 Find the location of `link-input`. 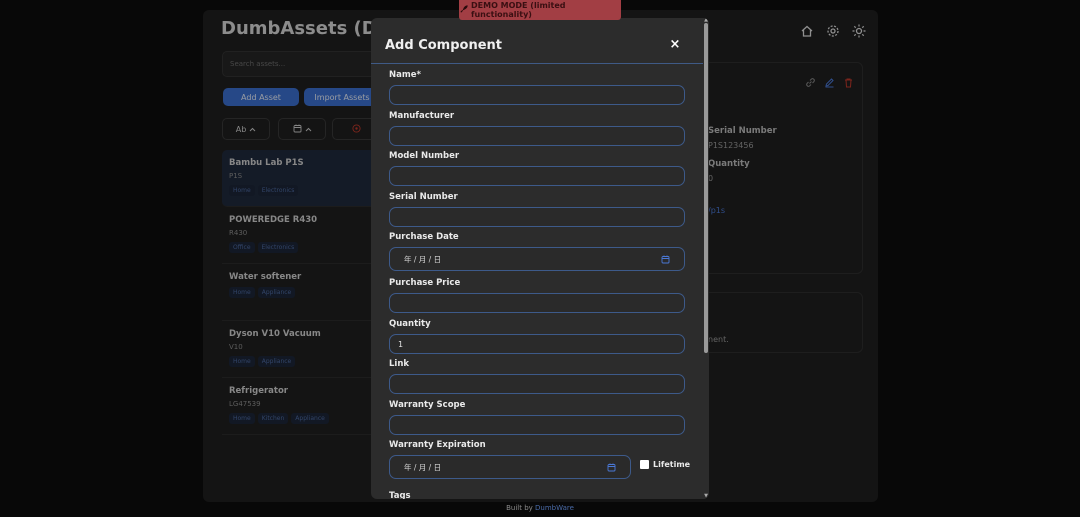

link-input is located at coordinates (537, 384).